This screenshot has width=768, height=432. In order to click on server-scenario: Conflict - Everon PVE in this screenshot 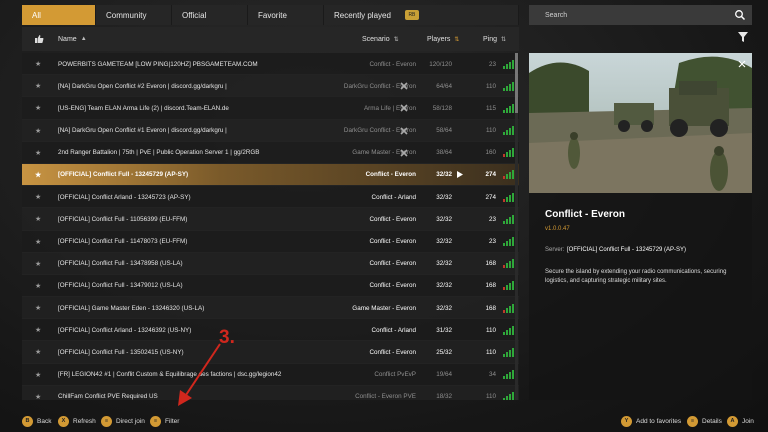, I will do `click(385, 396)`.